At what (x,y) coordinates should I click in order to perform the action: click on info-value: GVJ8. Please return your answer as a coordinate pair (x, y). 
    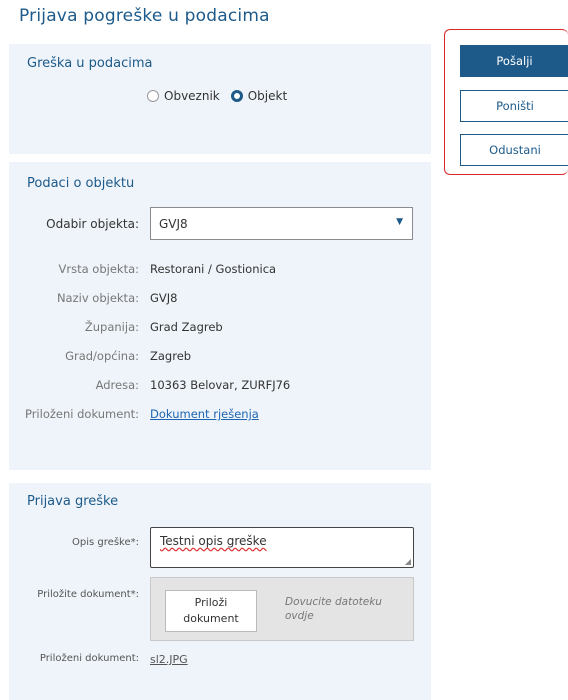
    Looking at the image, I should click on (164, 298).